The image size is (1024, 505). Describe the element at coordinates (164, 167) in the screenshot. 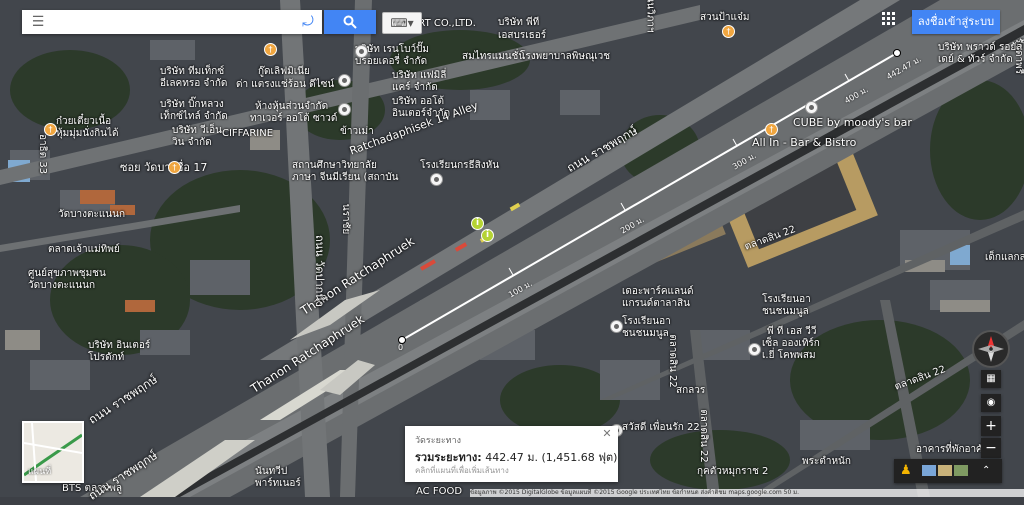

I see `street-label: ซอย วัดบางซื่อ 17` at that location.